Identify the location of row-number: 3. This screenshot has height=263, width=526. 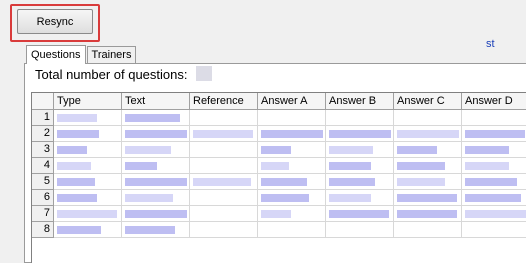
(43, 150).